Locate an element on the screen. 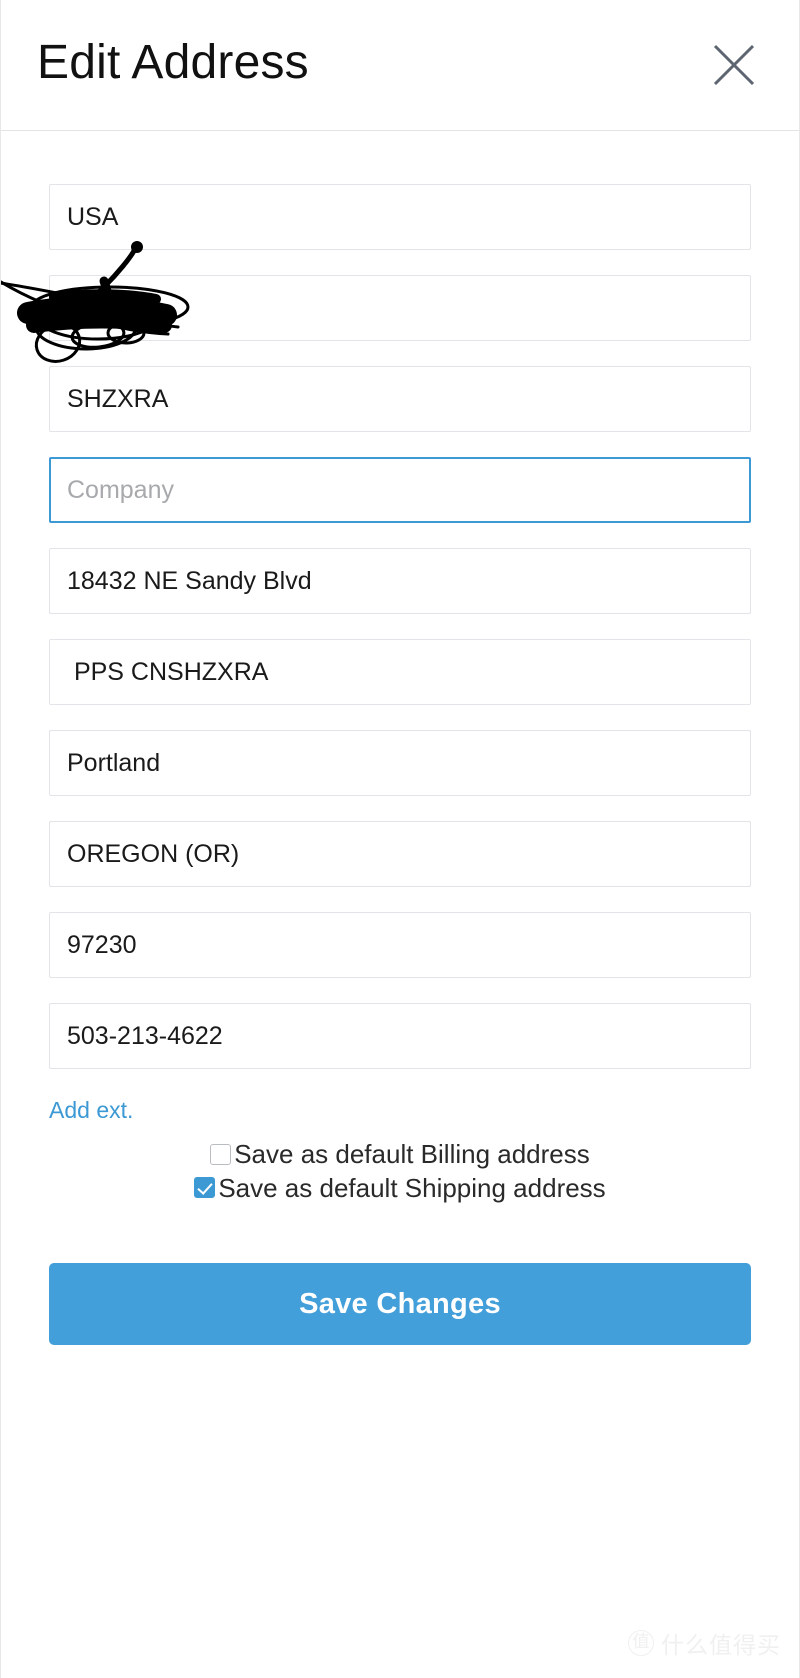 The height and width of the screenshot is (1678, 800). phone-input: 503-213-4622 is located at coordinates (400, 1036).